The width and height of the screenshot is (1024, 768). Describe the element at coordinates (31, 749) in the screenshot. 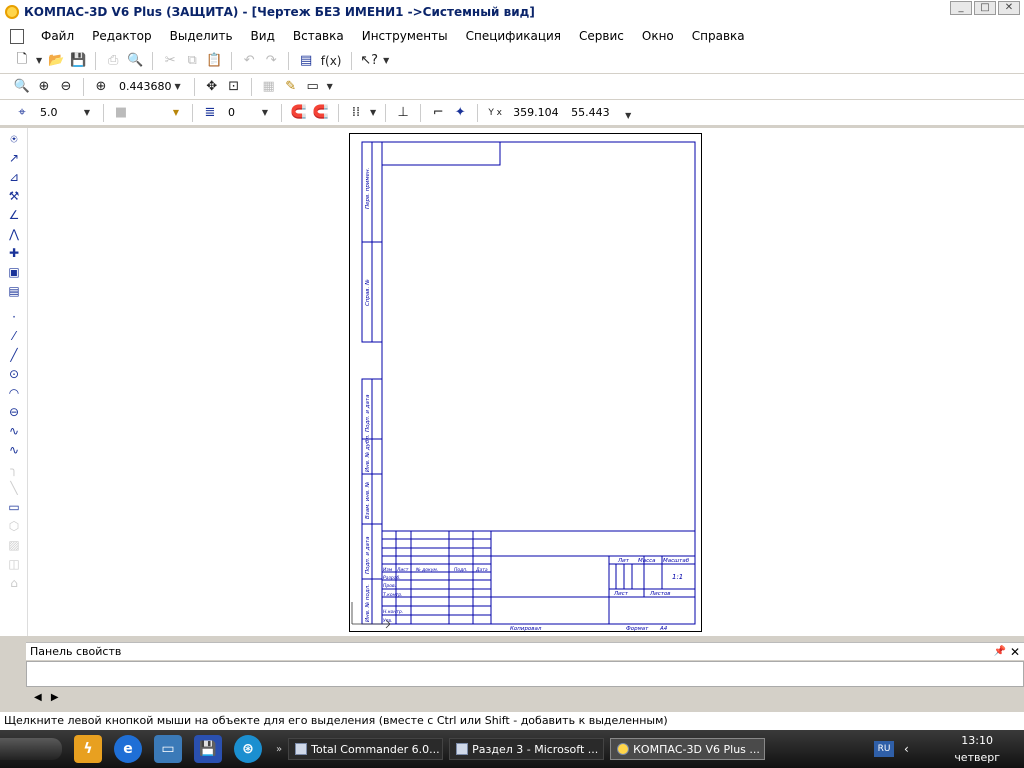

I see `start-button` at that location.